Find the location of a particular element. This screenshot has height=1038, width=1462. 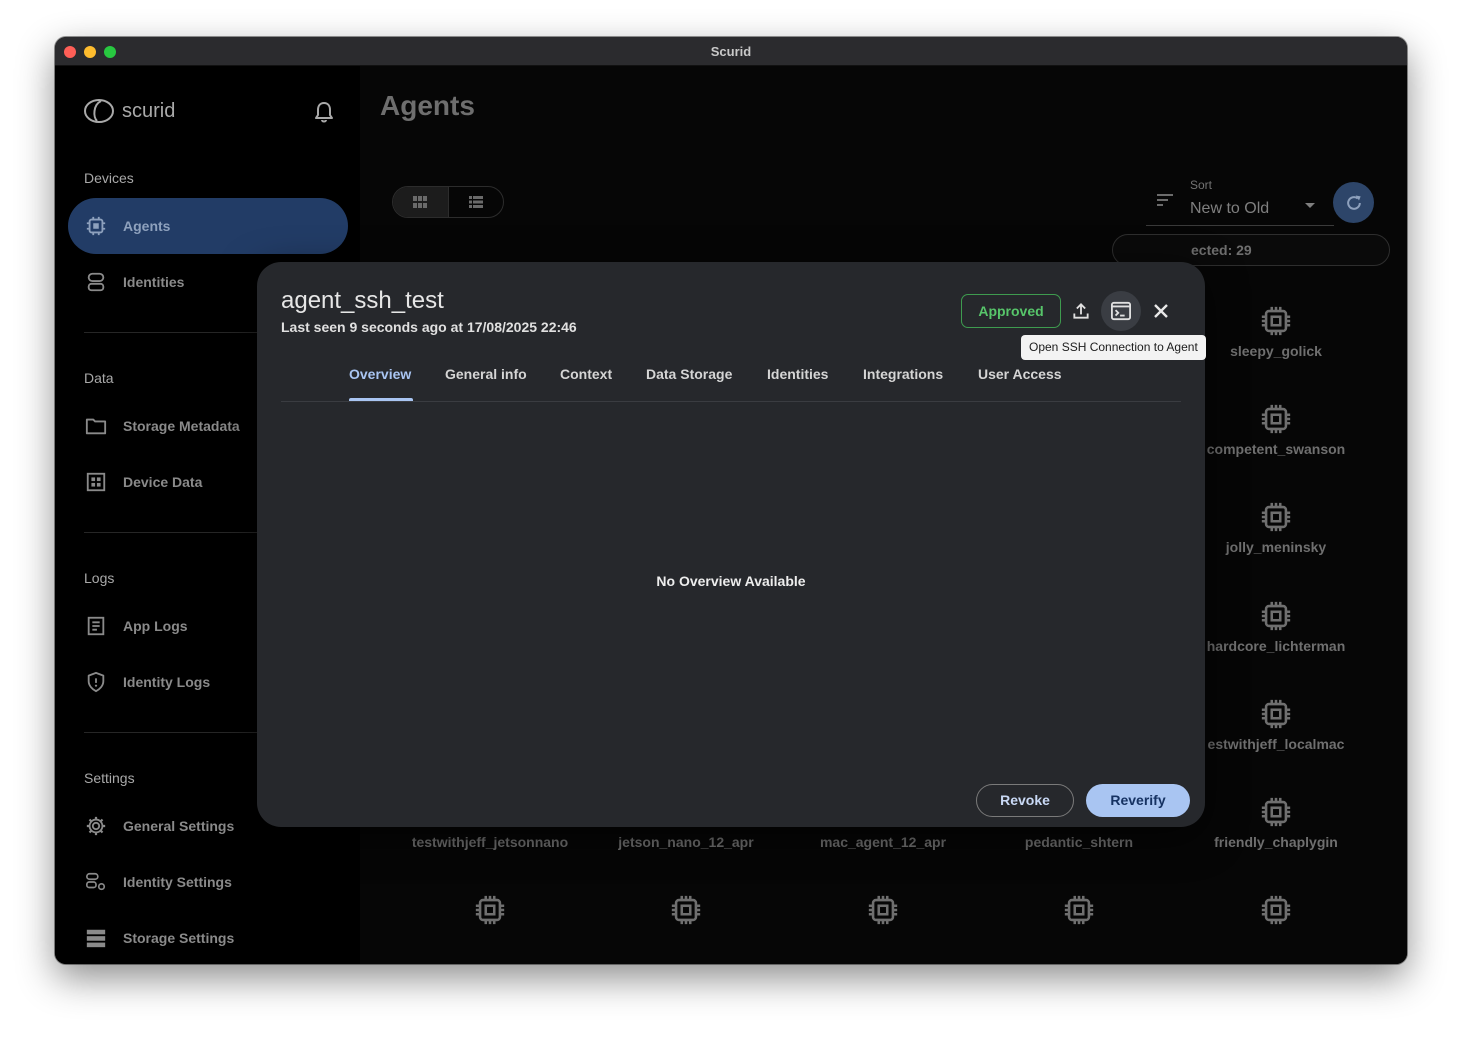

storage-icon is located at coordinates (96, 938).